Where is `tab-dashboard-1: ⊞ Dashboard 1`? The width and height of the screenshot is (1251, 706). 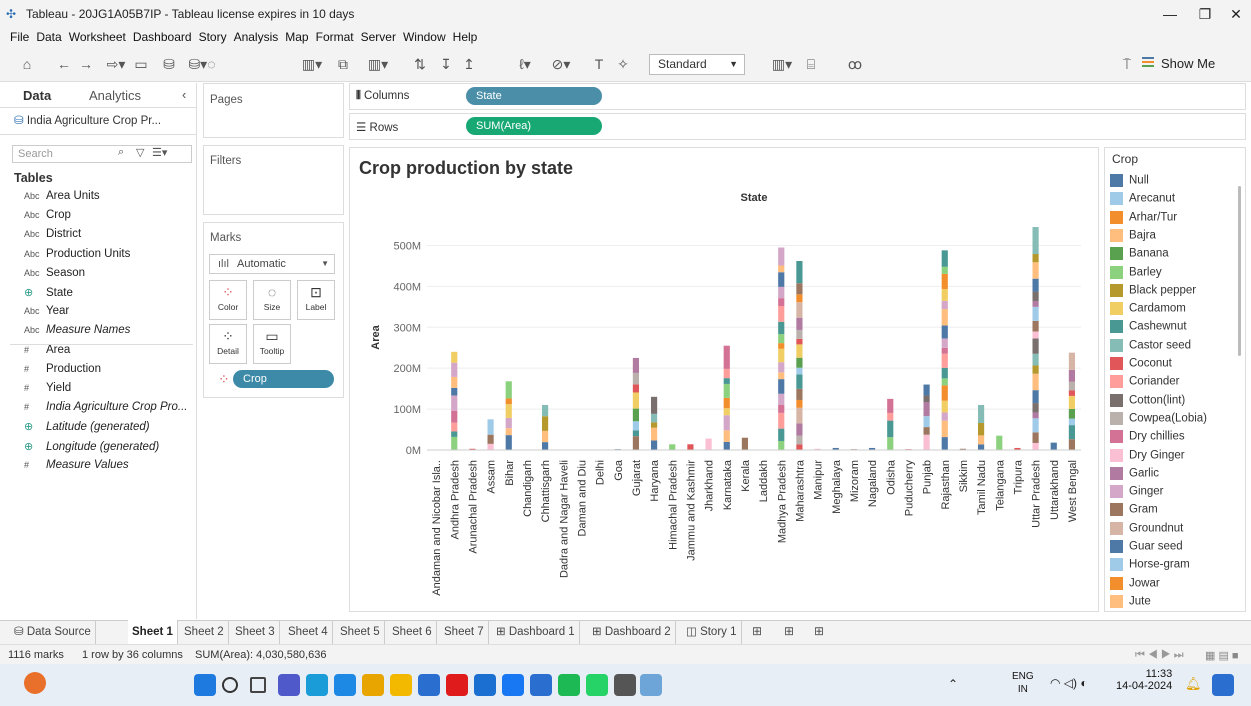 tab-dashboard-1: ⊞ Dashboard 1 is located at coordinates (536, 632).